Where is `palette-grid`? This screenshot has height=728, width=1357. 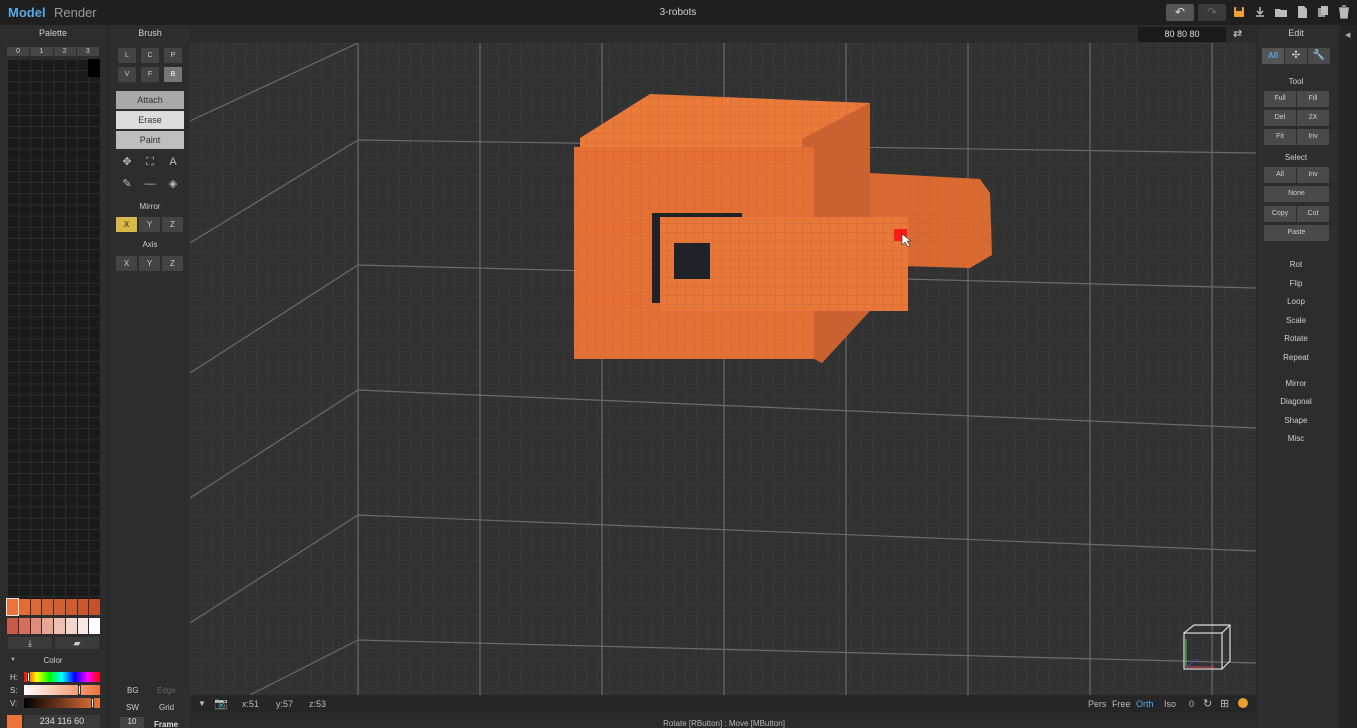 palette-grid is located at coordinates (53, 329).